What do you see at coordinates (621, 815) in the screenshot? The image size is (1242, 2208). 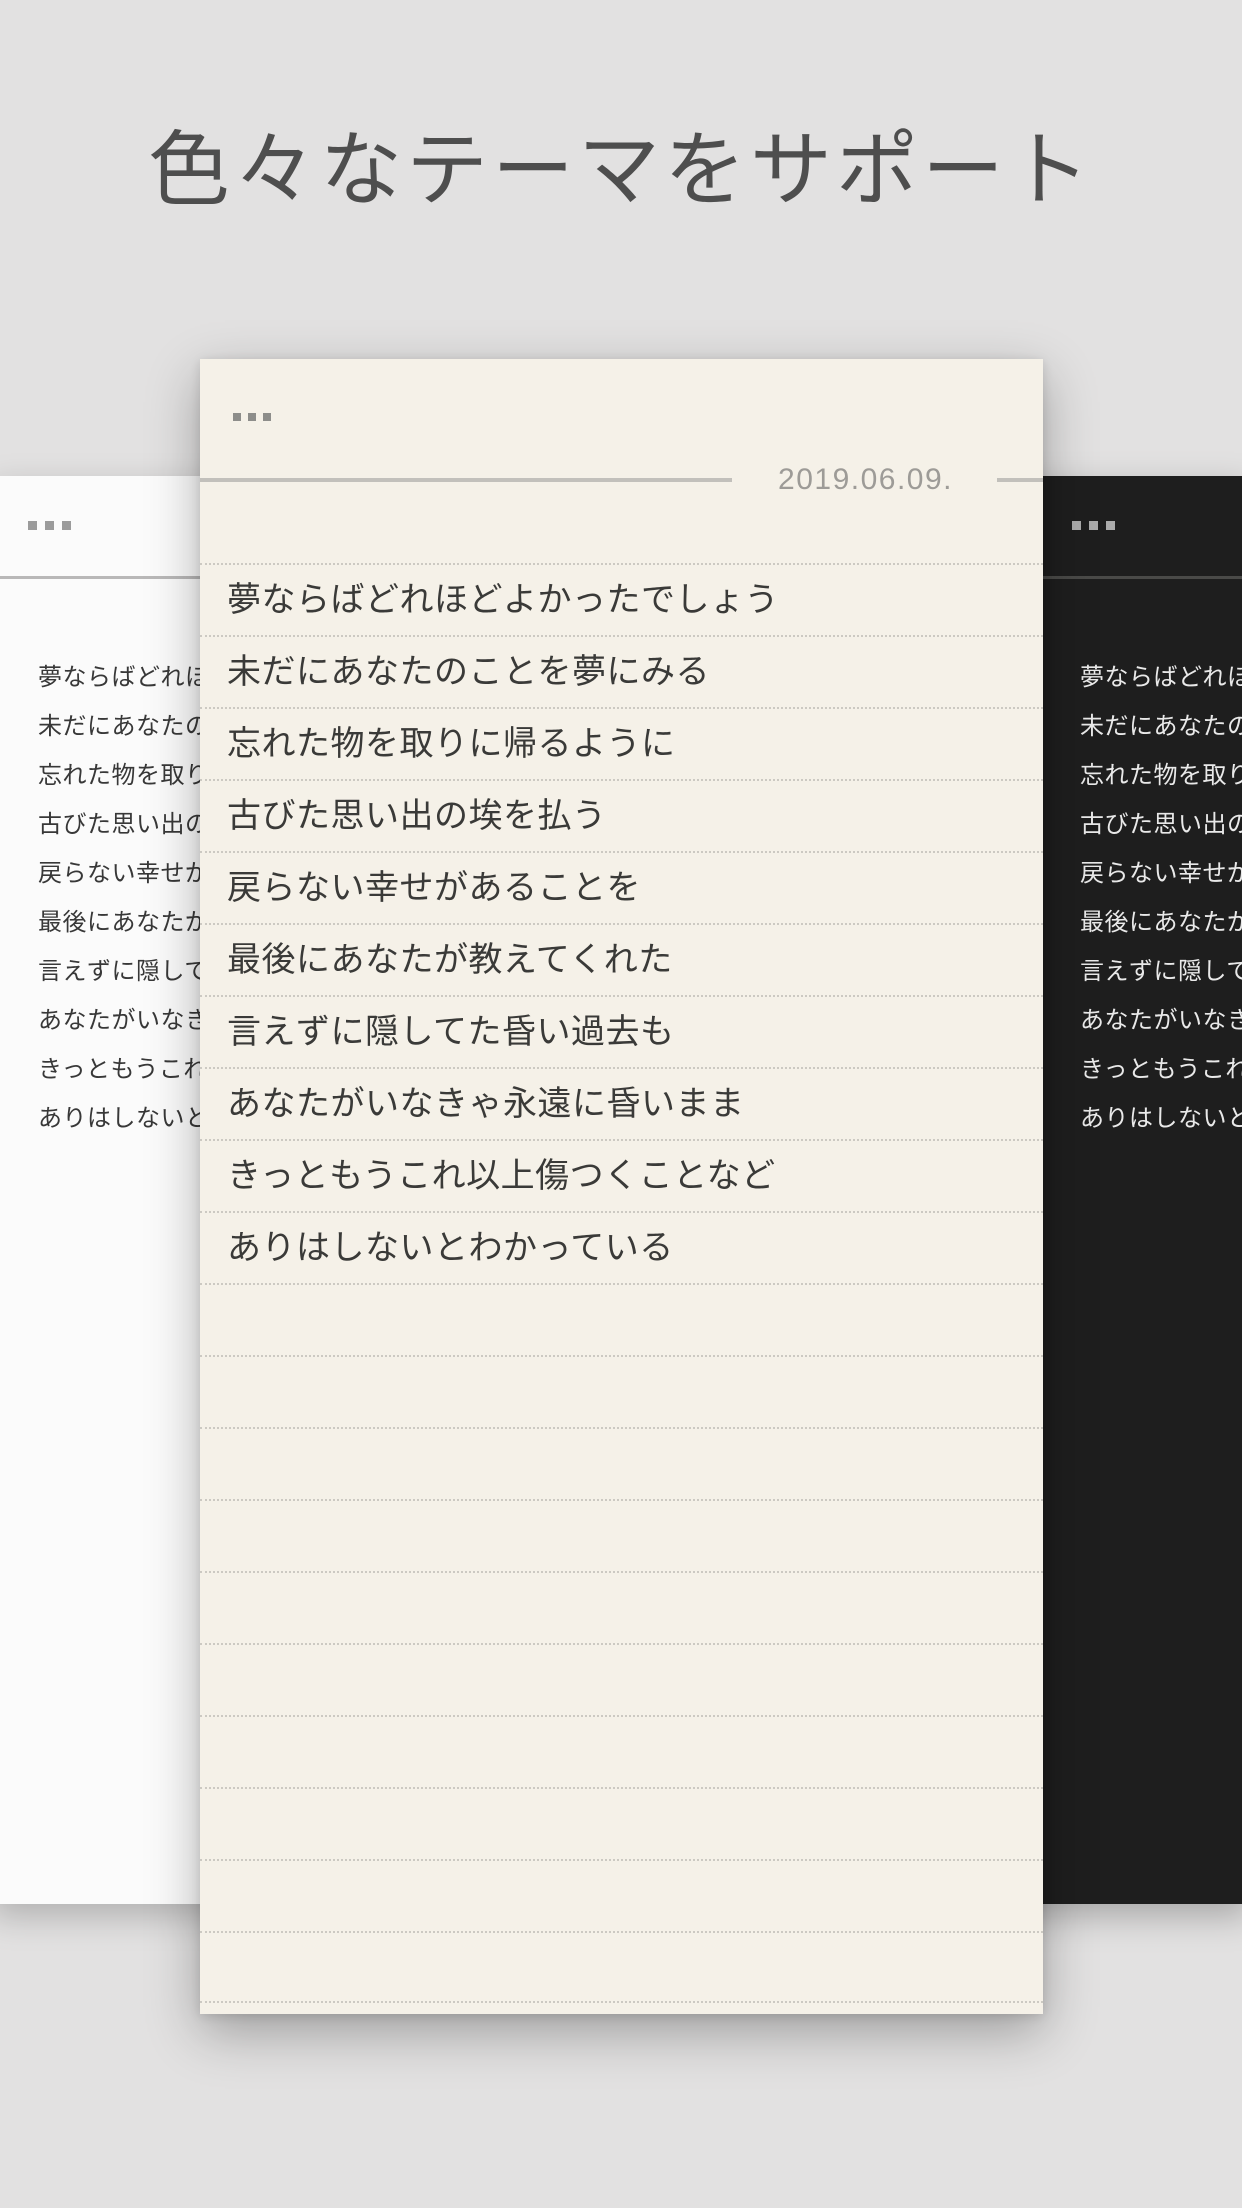 I see `note-row: 古びた思い出の埃を払う` at bounding box center [621, 815].